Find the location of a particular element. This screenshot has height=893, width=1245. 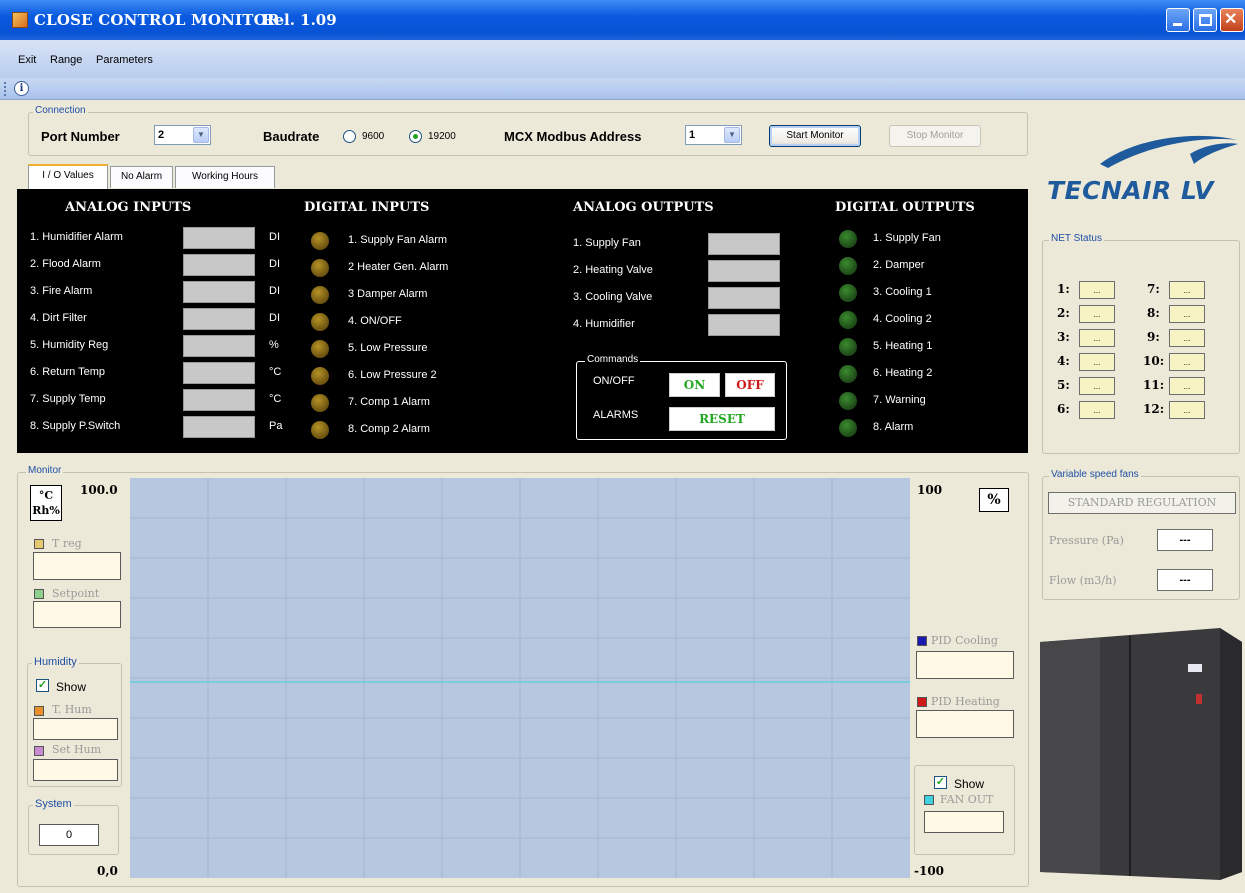

title-bar: CLOSE CONTROL MONITOR Rel. 1.09 ✕ is located at coordinates (622, 20).